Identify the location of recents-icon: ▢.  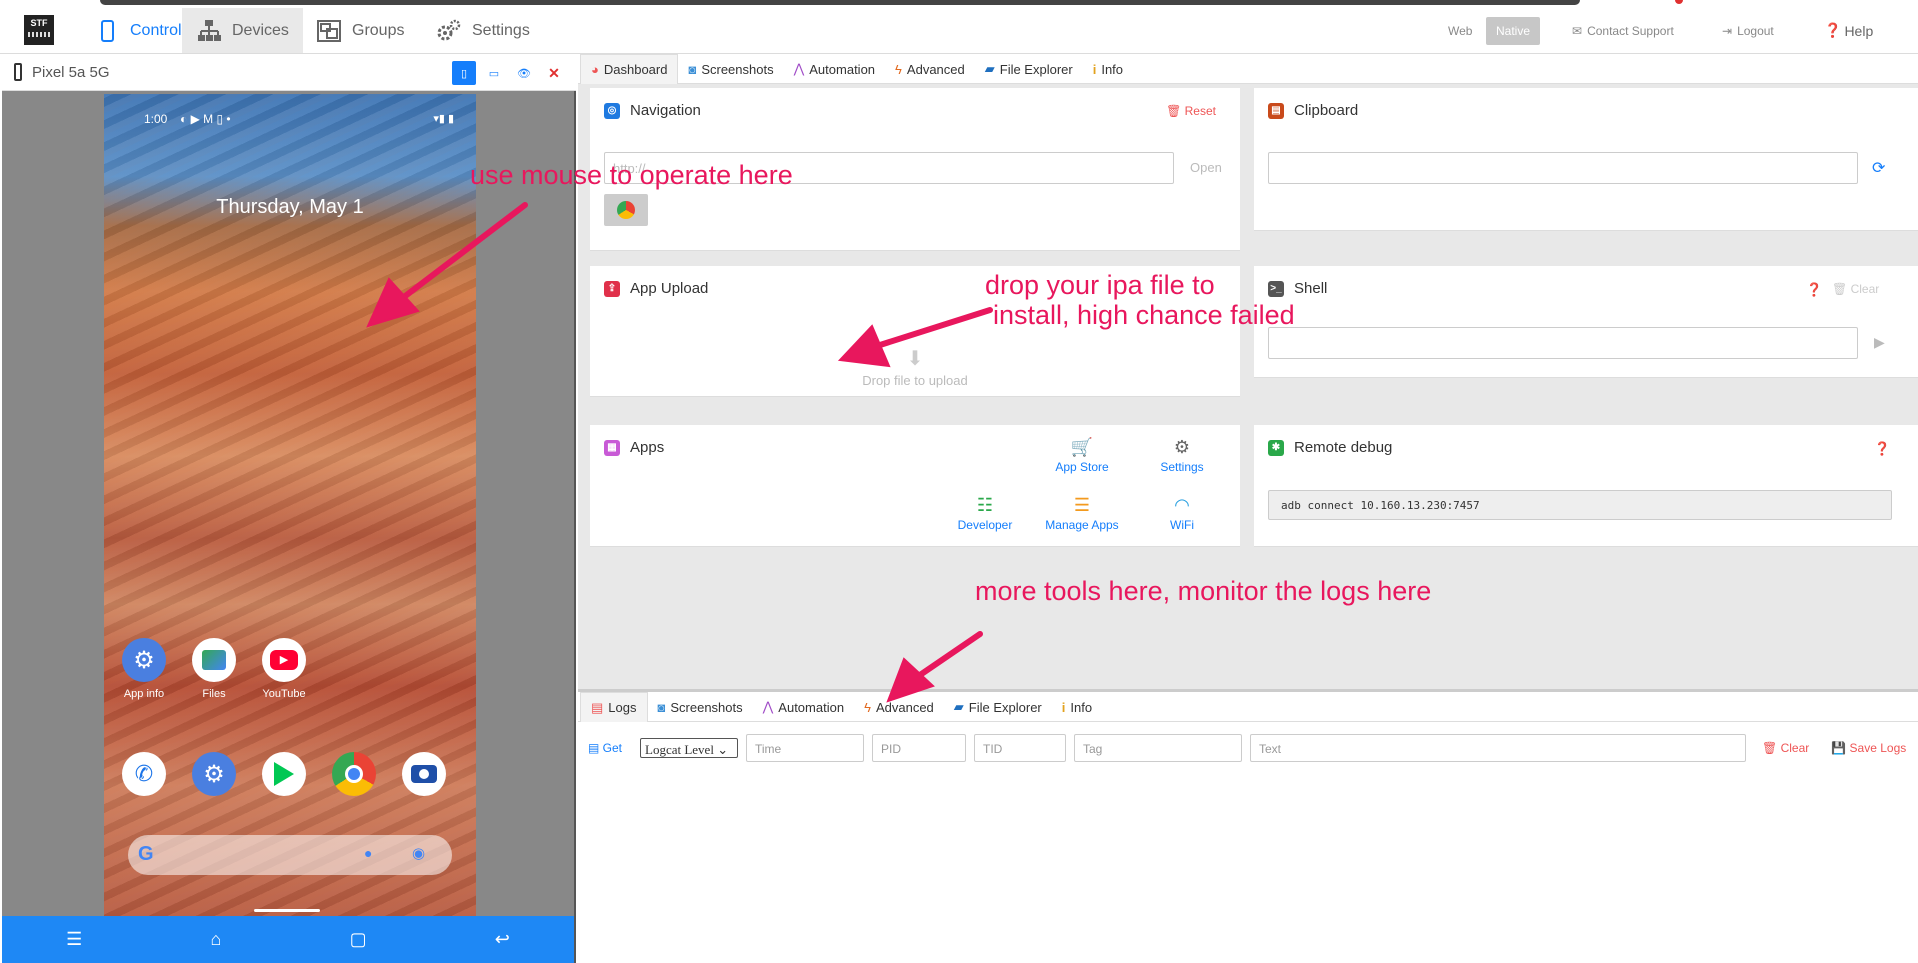
(358, 939).